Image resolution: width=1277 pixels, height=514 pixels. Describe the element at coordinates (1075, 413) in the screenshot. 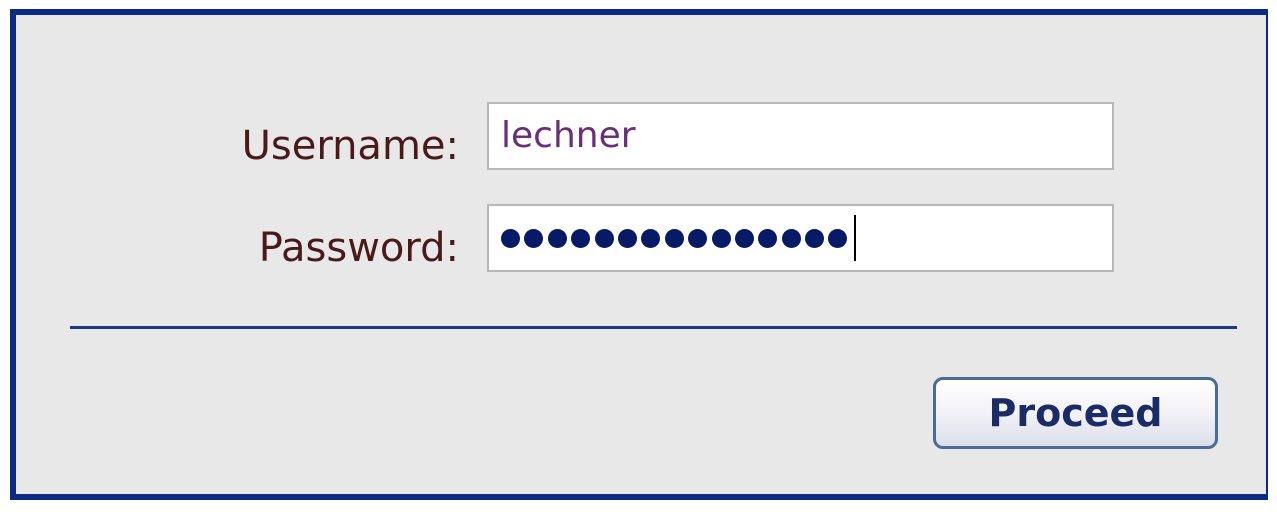

I see `proceed-button: Proceed` at that location.